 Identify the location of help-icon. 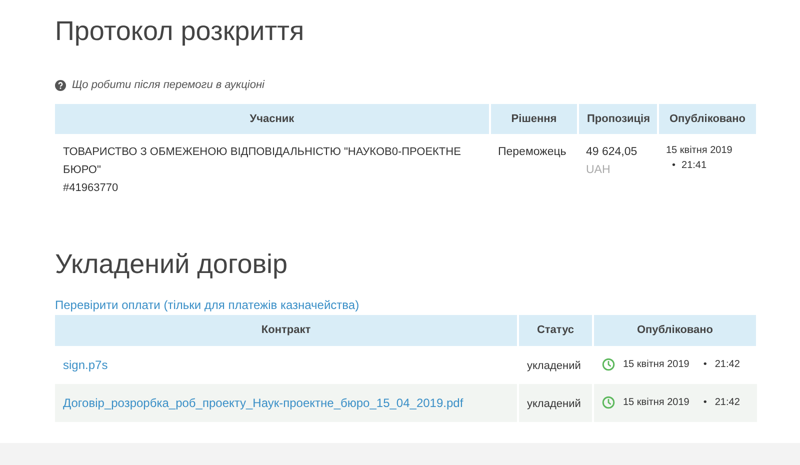
(60, 85).